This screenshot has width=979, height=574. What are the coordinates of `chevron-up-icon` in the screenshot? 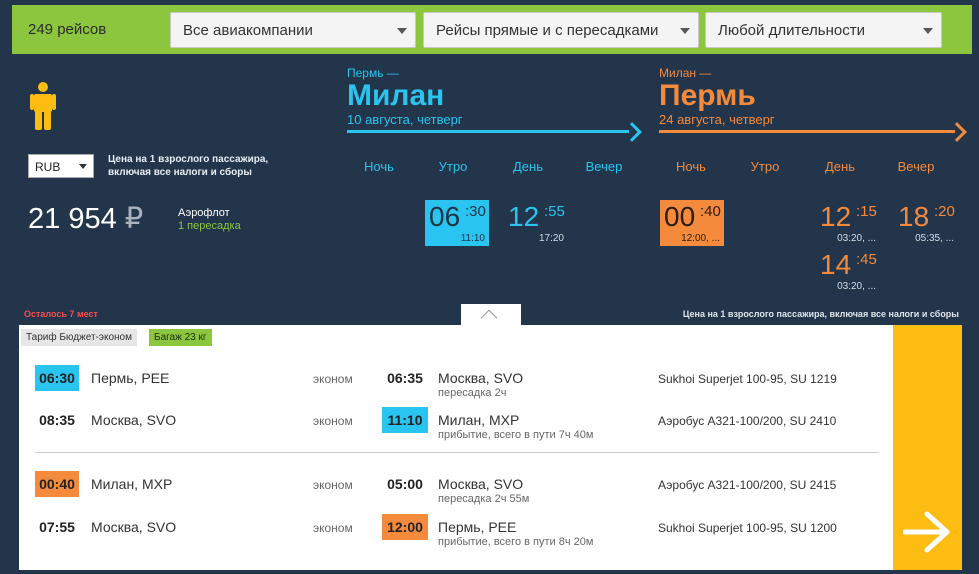 It's located at (489, 318).